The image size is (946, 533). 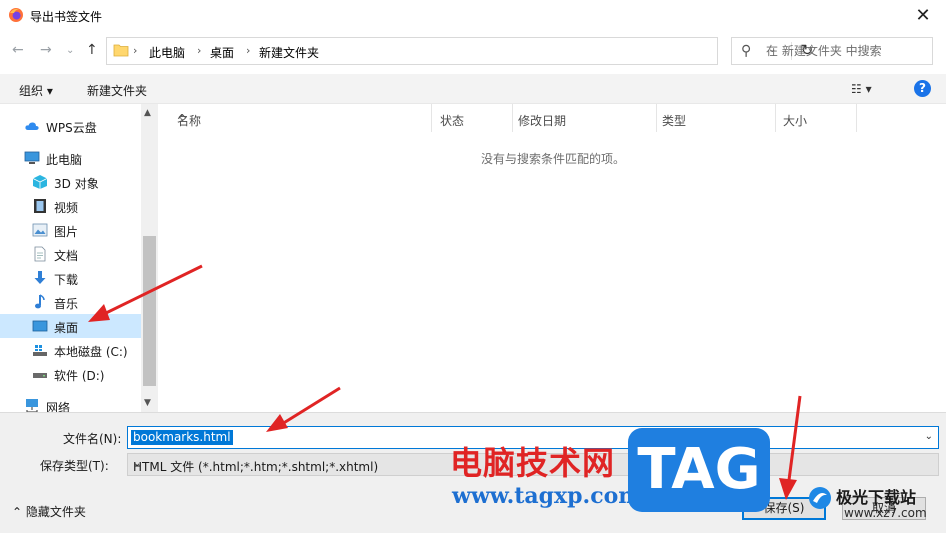 I want to click on forward-button: →, so click(x=46, y=50).